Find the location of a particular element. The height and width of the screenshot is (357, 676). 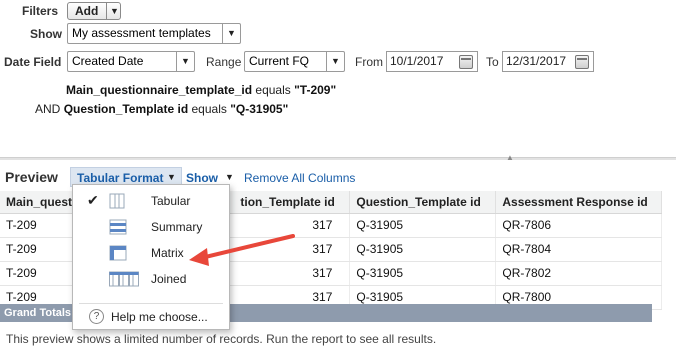

menu-item-label: Matrix is located at coordinates (167, 253).